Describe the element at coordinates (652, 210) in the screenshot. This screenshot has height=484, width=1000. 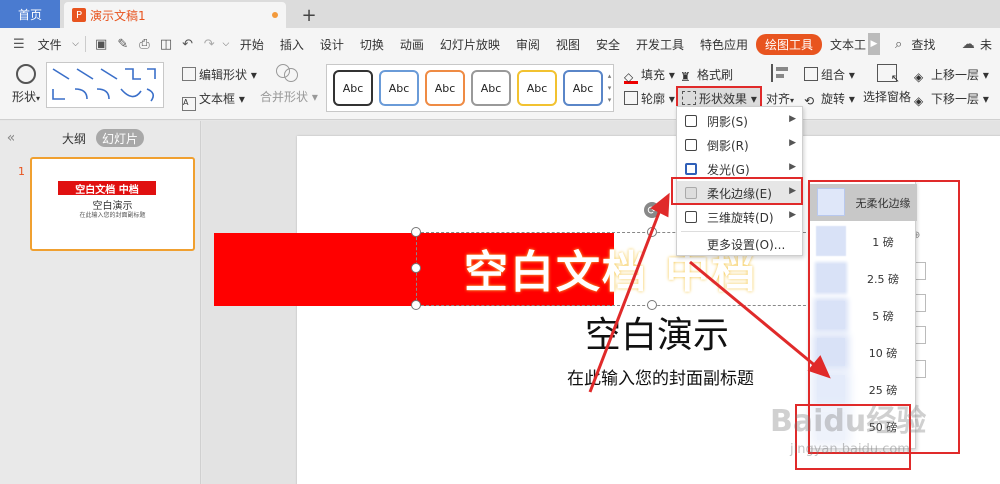
I see `rotate-handle-icon: ⟳` at that location.